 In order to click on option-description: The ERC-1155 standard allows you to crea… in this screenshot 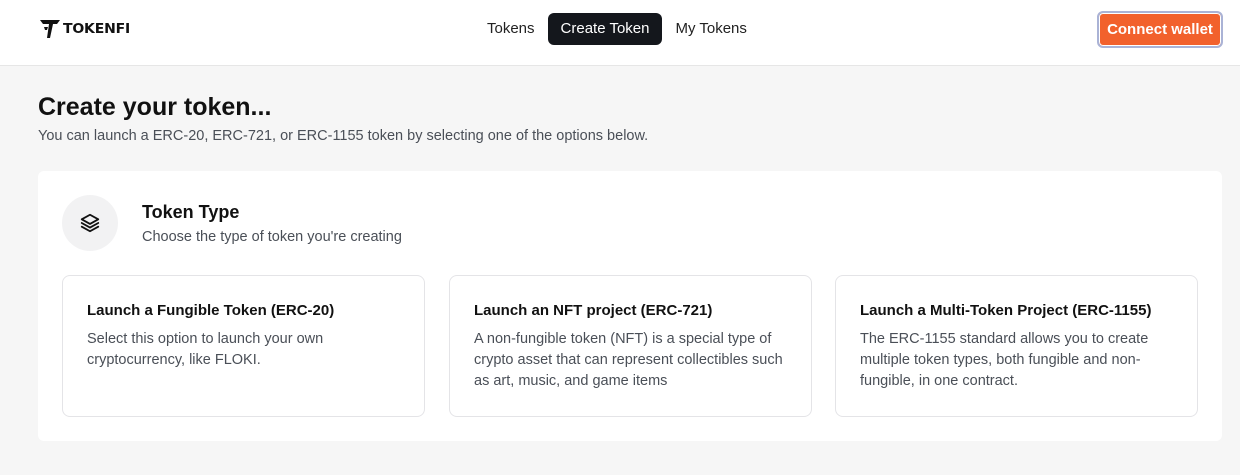, I will do `click(1004, 360)`.